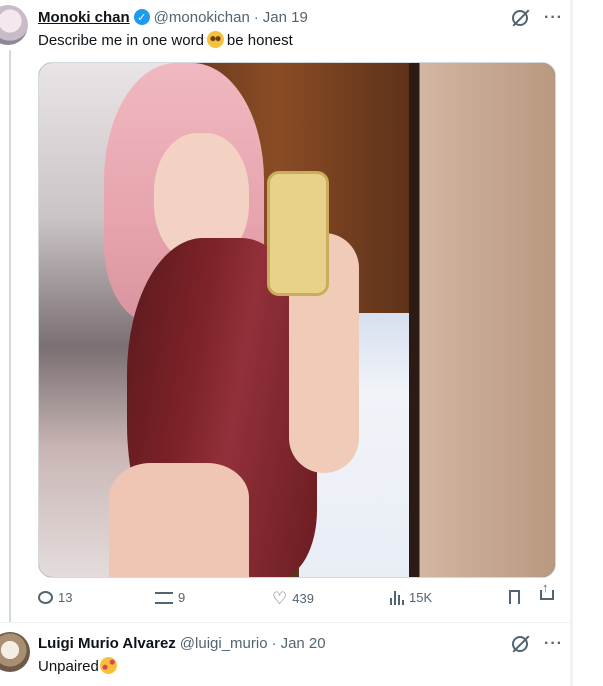 This screenshot has height=686, width=603. What do you see at coordinates (65, 597) in the screenshot?
I see `reply-count: 13` at bounding box center [65, 597].